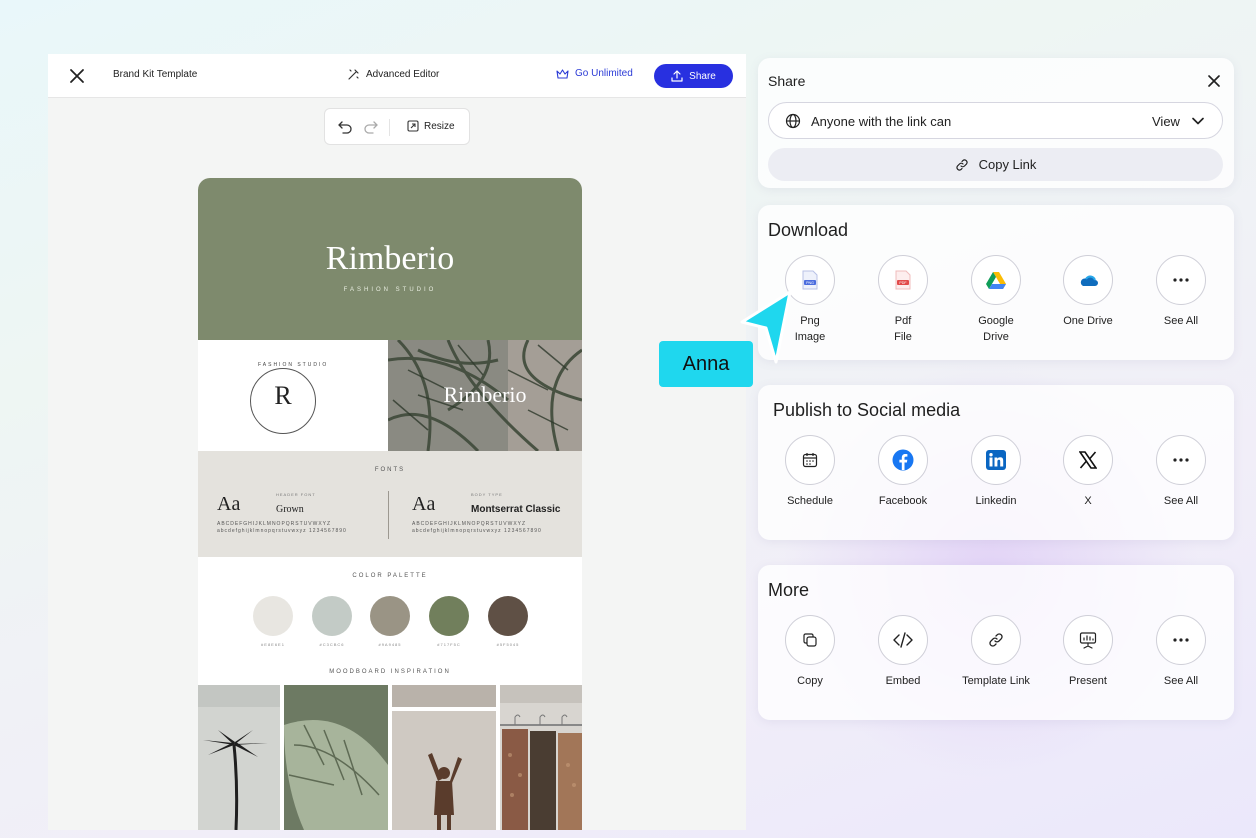 This screenshot has height=838, width=1256. Describe the element at coordinates (810, 472) in the screenshot. I see `social-schedule: Schedule` at that location.